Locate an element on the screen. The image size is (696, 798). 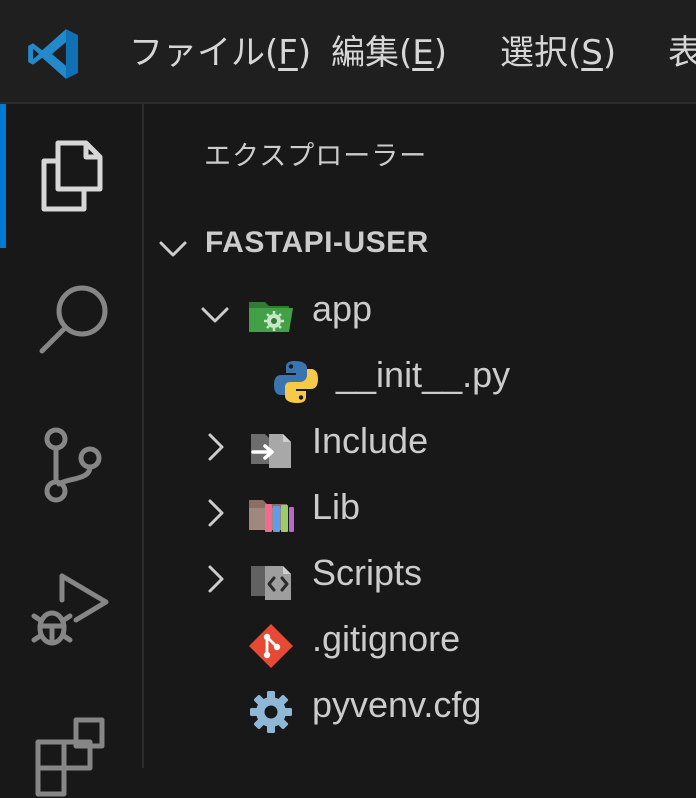
menu-edit-suffix: ) is located at coordinates (440, 53).